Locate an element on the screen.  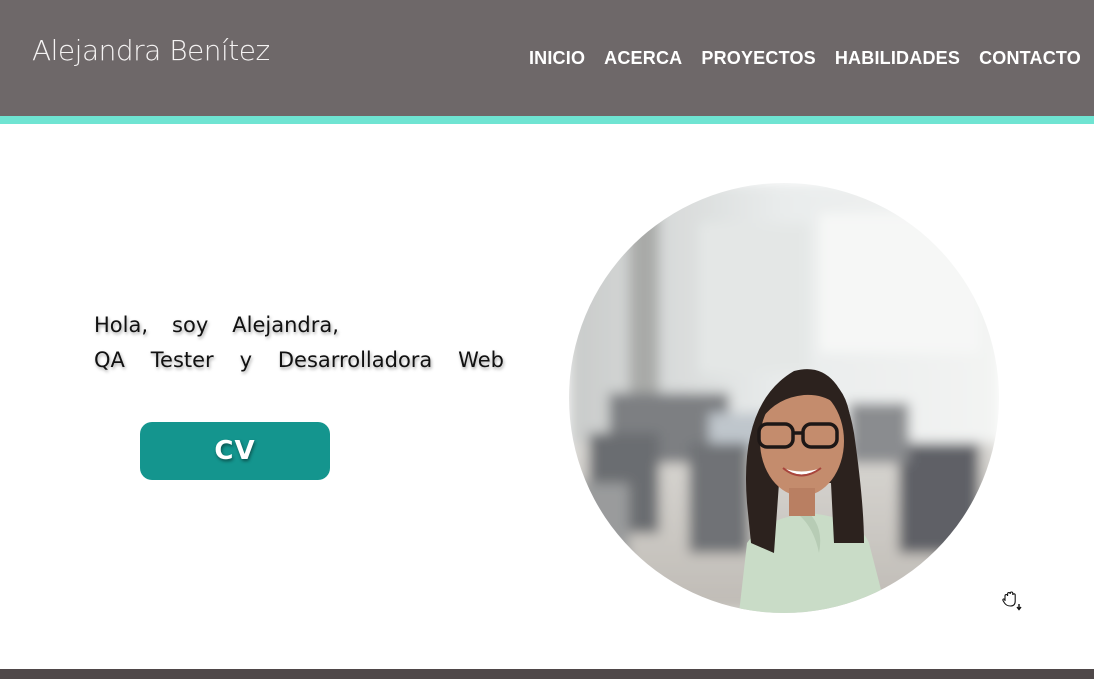
hand-grab-cursor-icon is located at coordinates (1012, 601).